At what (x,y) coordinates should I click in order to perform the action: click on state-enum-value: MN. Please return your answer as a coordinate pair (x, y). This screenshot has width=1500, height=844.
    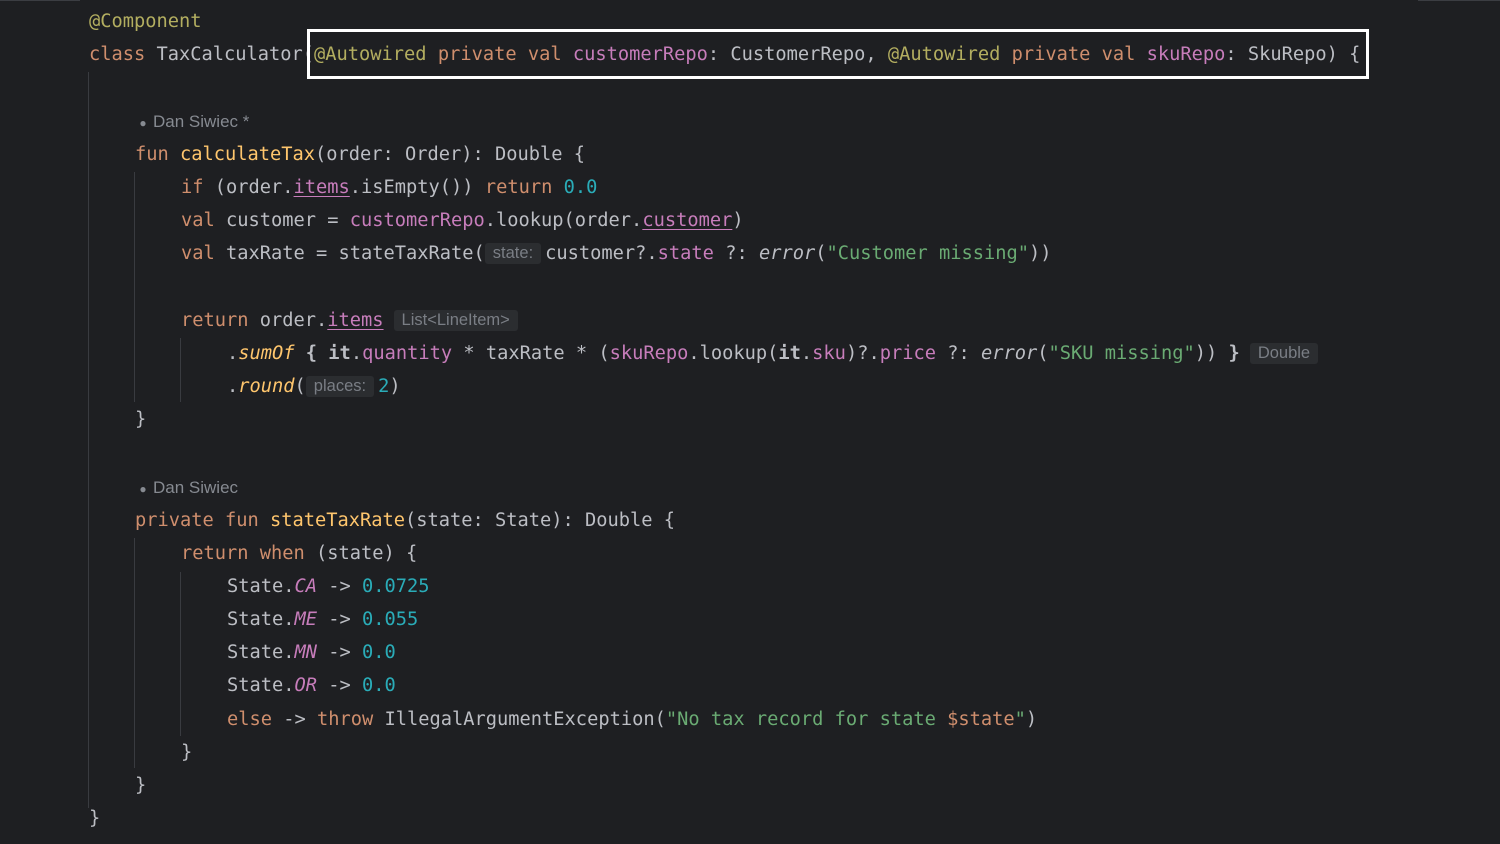
    Looking at the image, I should click on (306, 652).